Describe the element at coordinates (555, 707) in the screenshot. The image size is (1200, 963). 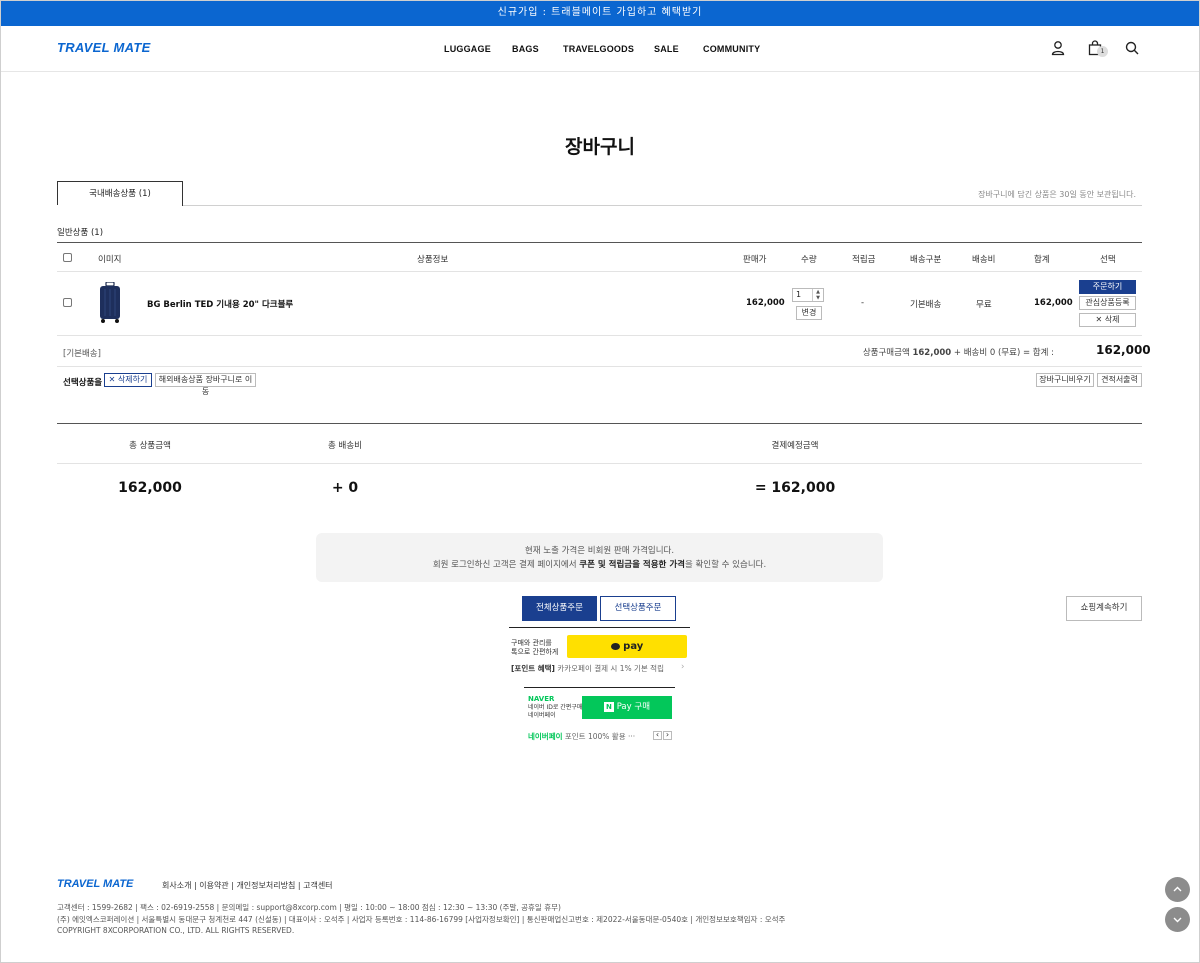
I see `naver-desc-line1: 네이버 ID로 간편구매` at that location.